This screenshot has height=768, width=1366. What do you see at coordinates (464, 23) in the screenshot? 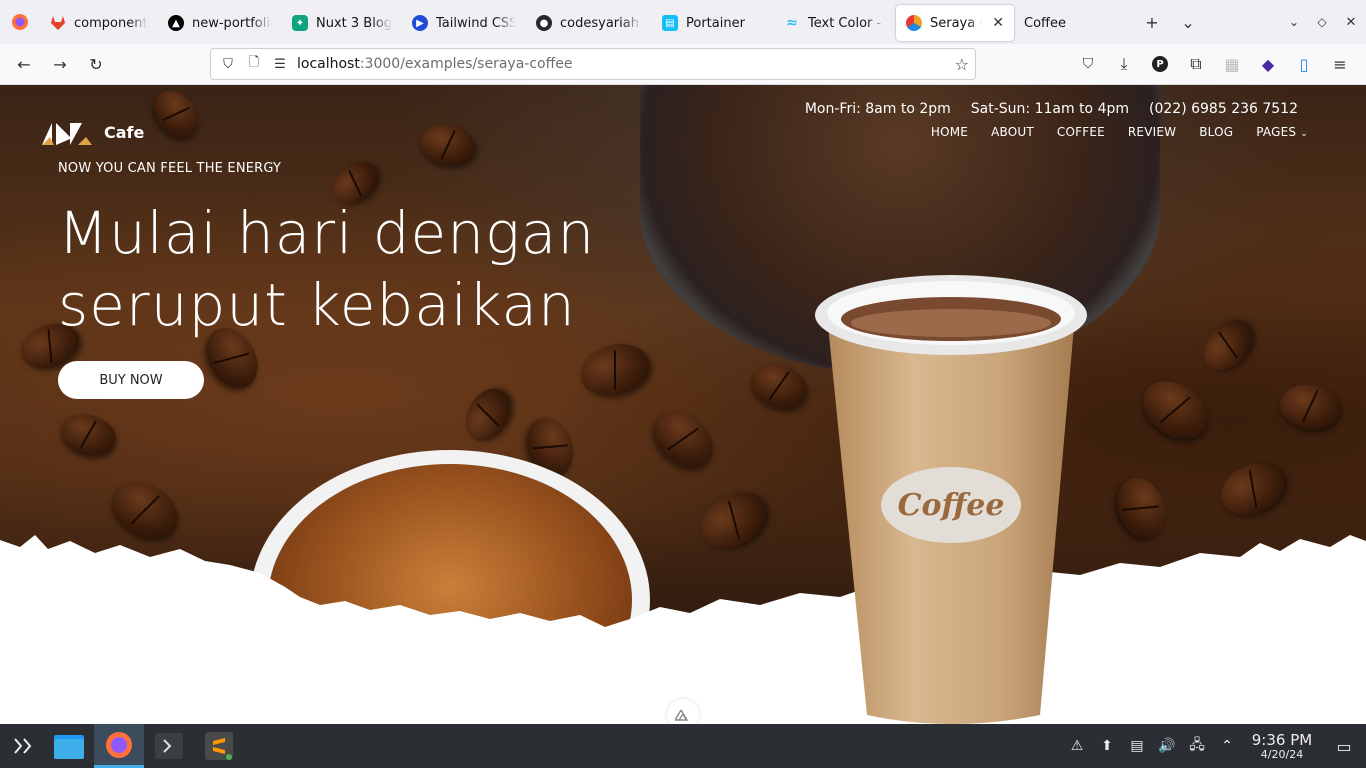
I see `tab-tailwind-css: ▶ Tailwind CSS` at bounding box center [464, 23].